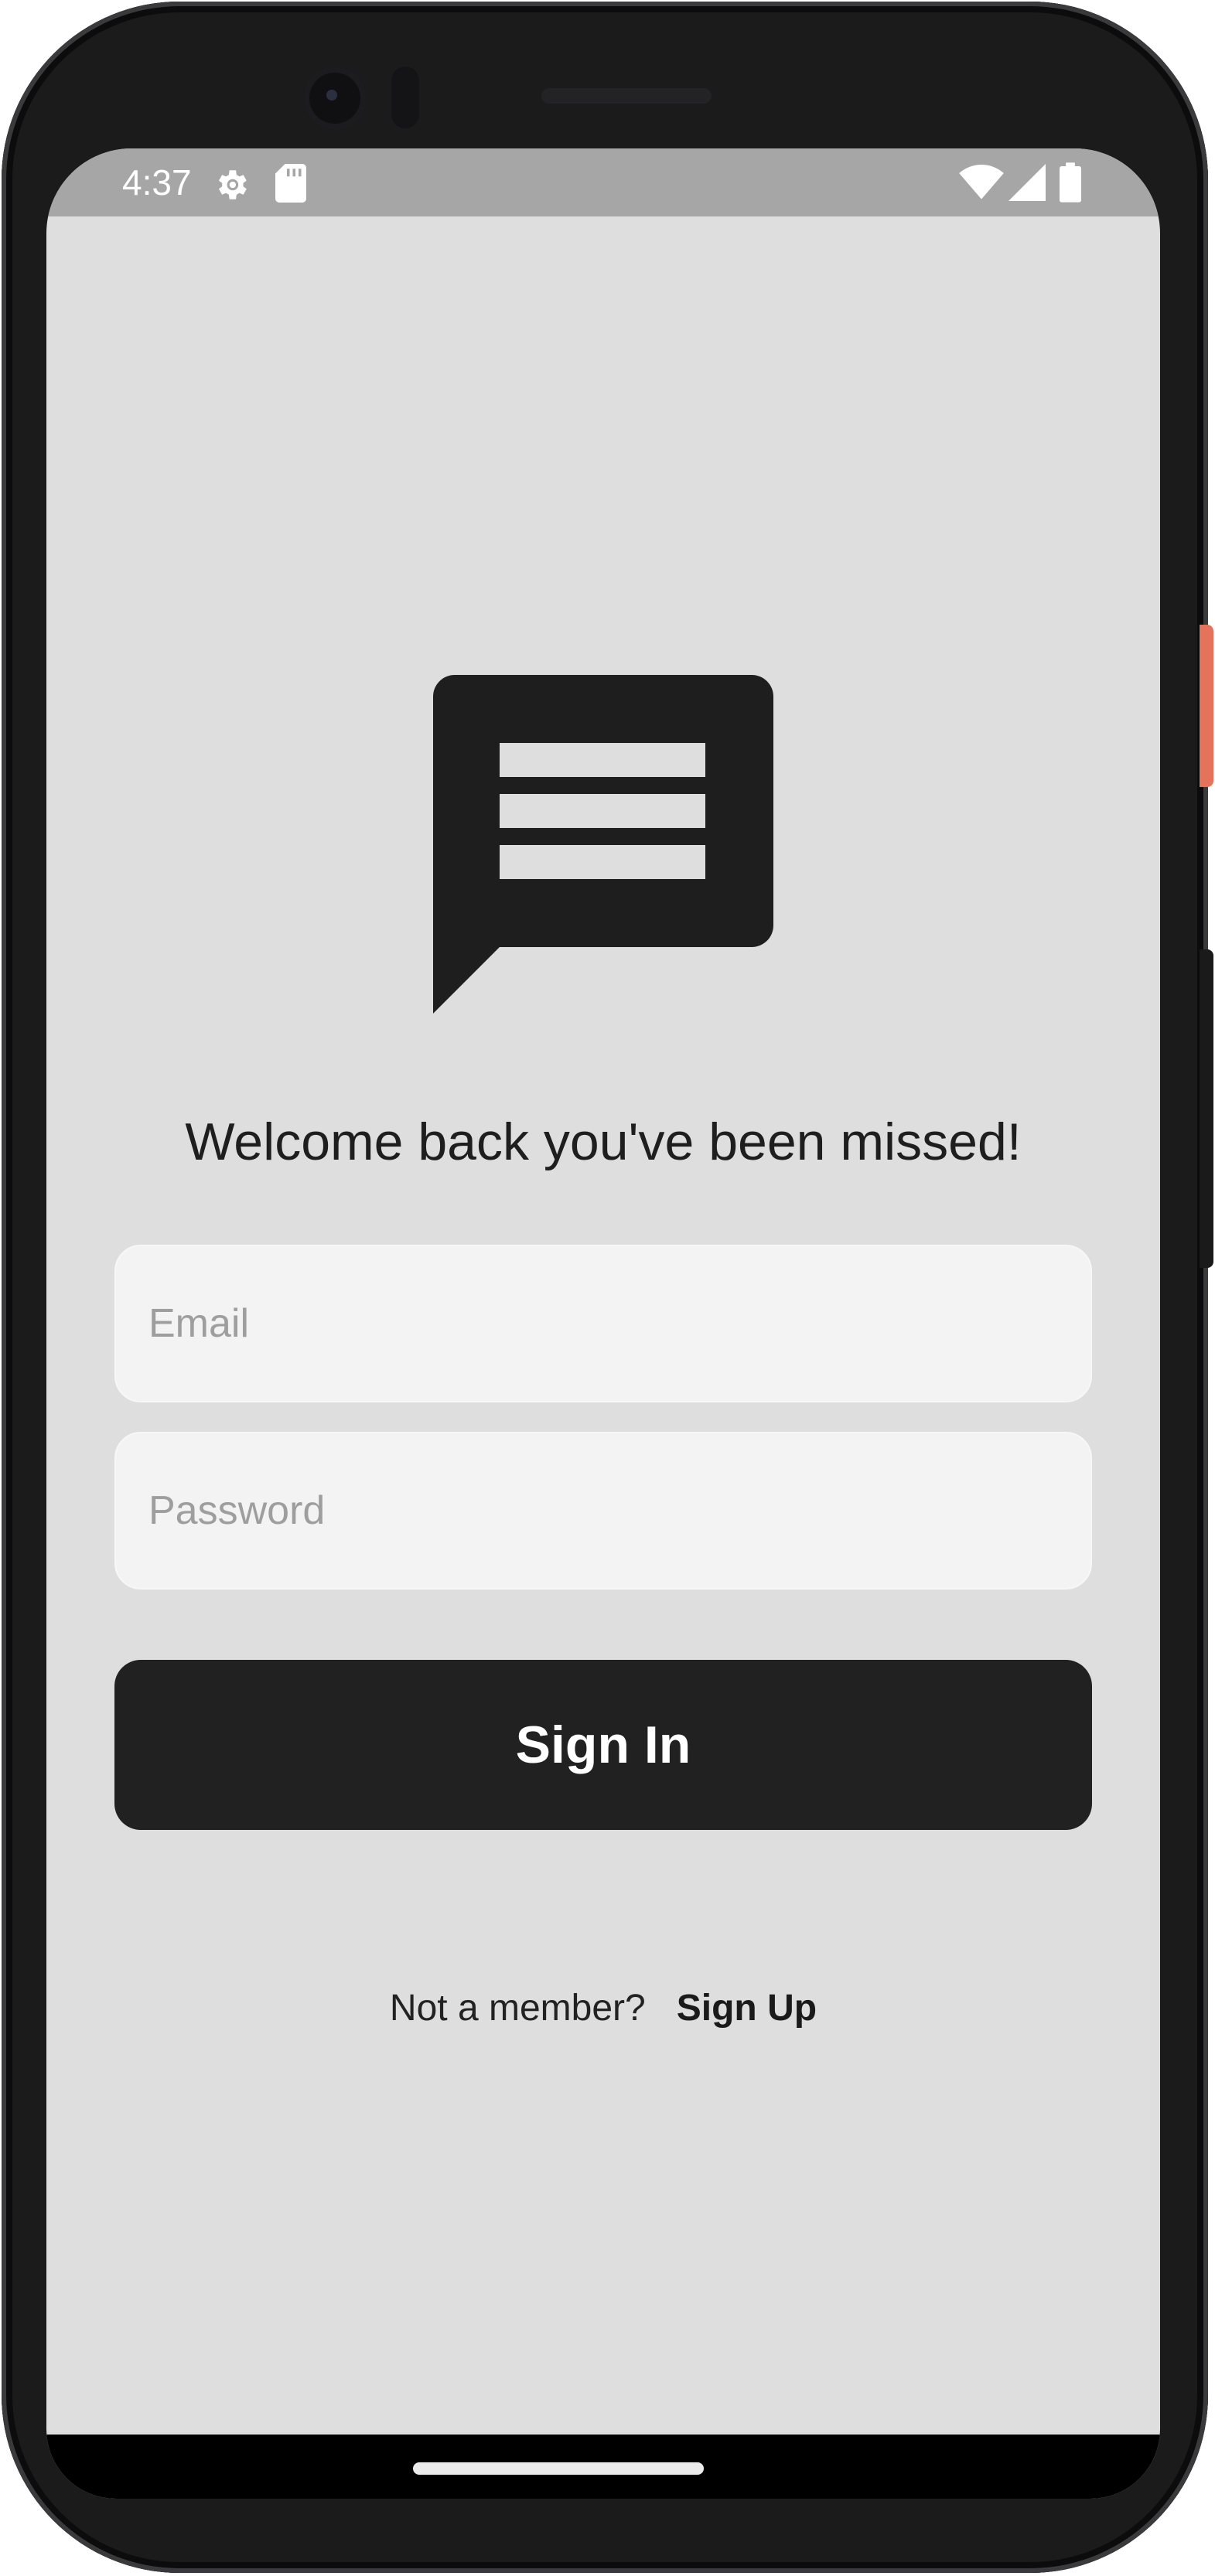 The width and height of the screenshot is (1215, 2576). I want to click on wifi-icon, so click(981, 184).